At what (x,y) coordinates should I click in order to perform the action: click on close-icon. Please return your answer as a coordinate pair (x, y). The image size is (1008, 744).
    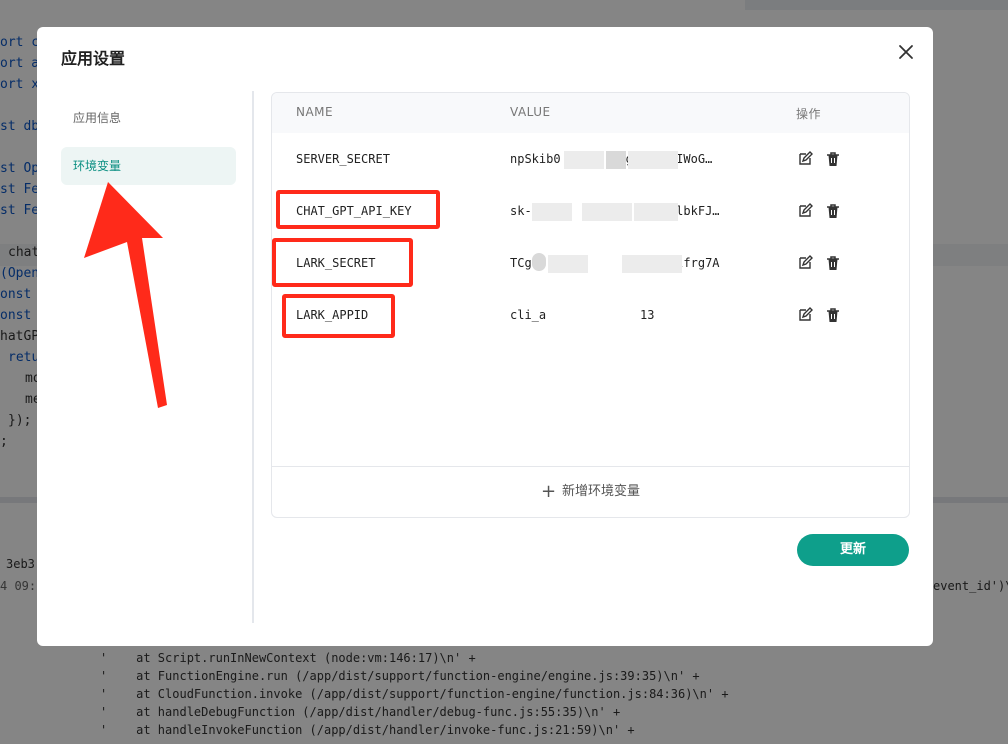
    Looking at the image, I should click on (906, 52).